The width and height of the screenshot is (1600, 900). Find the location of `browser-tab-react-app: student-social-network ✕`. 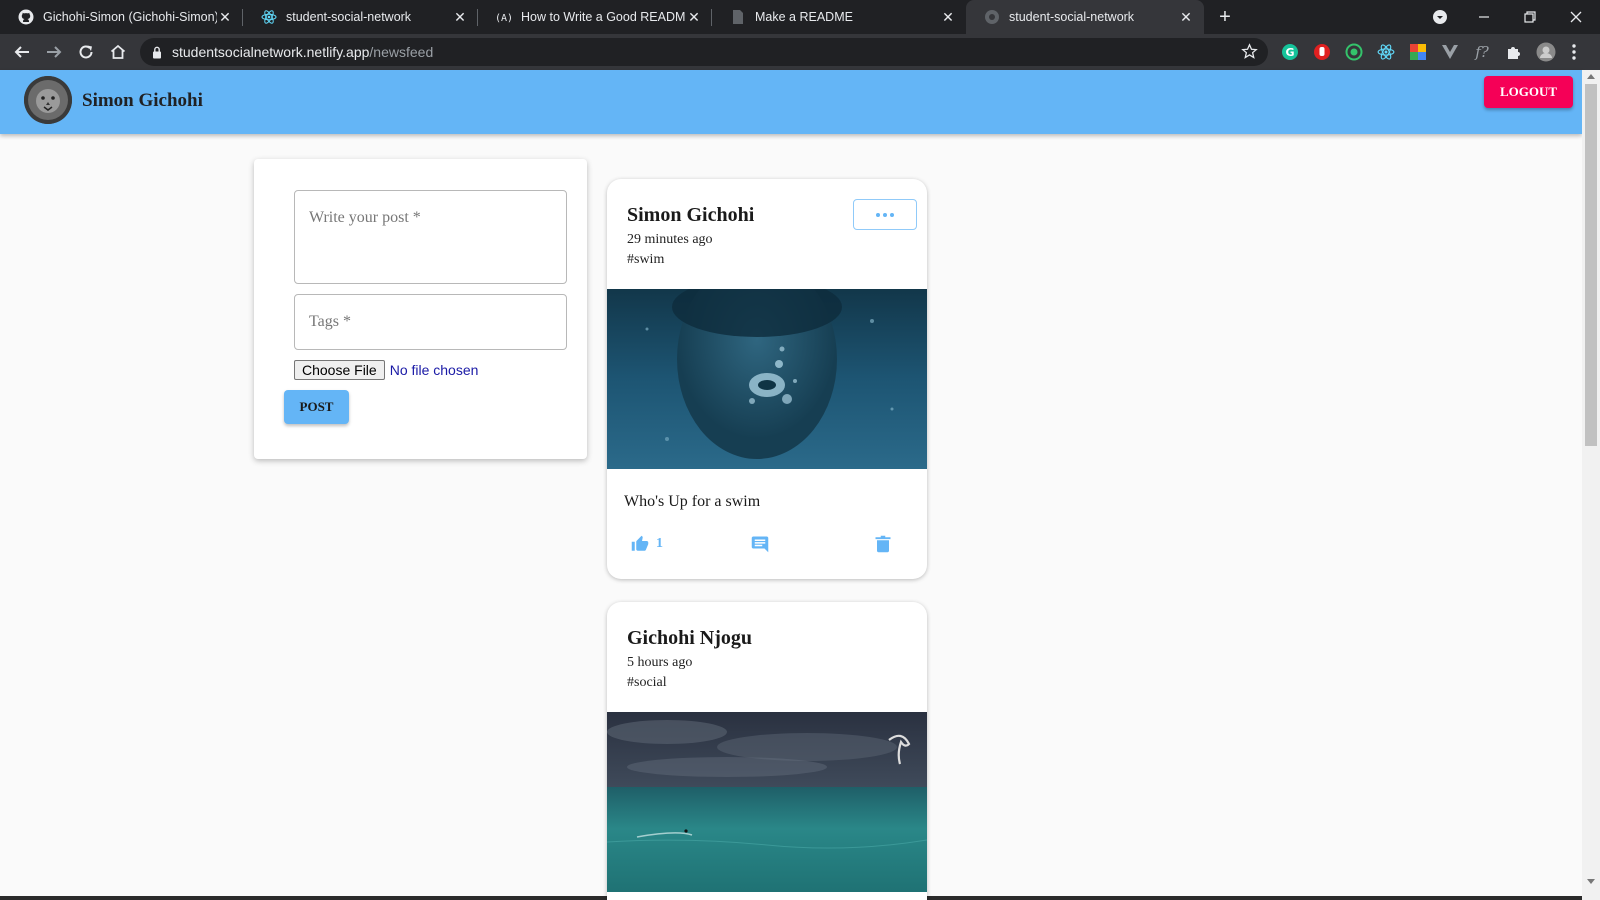

browser-tab-react-app: student-social-network ✕ is located at coordinates (360, 17).